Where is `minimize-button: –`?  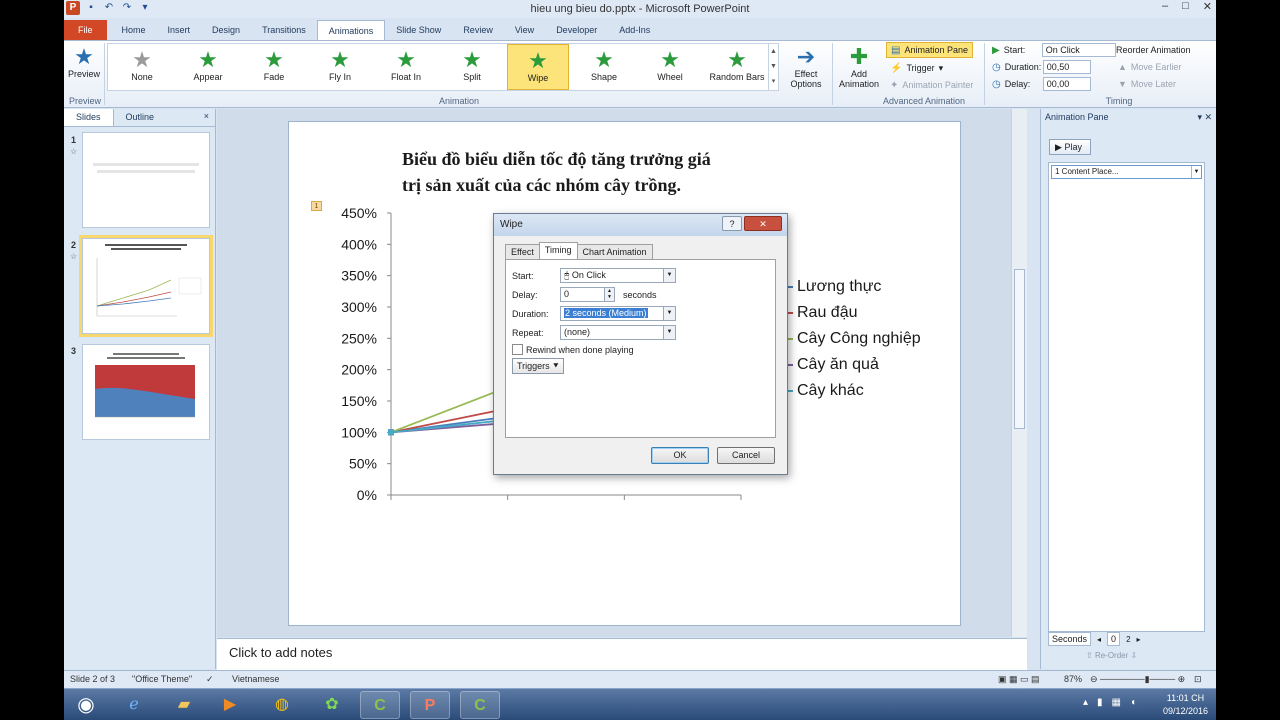 minimize-button: – is located at coordinates (1165, 6).